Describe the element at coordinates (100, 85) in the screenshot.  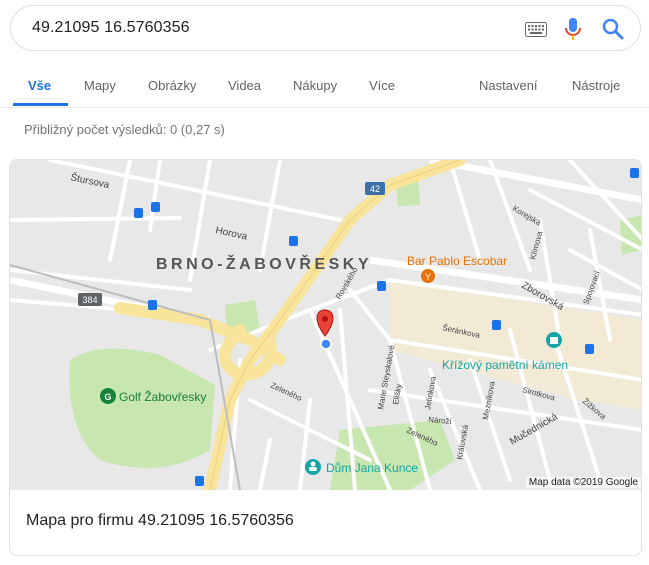
I see `tab-maps: Mapy` at that location.